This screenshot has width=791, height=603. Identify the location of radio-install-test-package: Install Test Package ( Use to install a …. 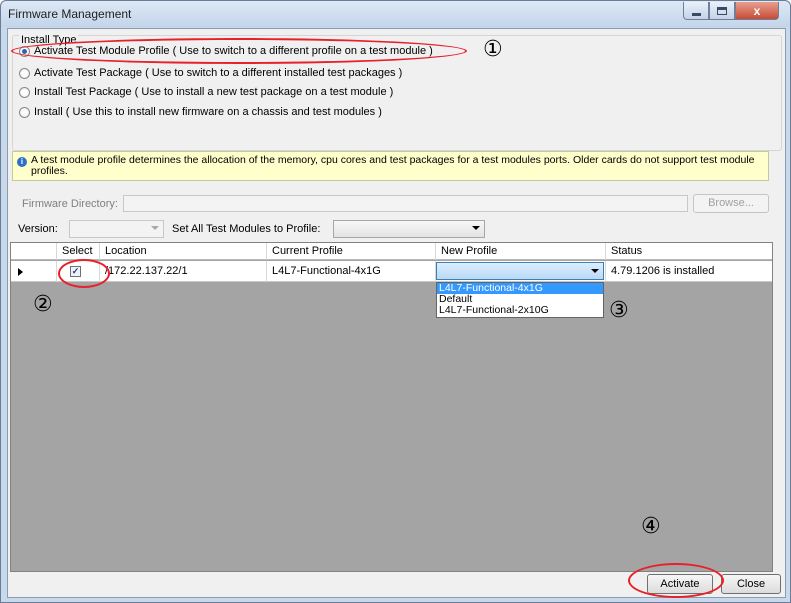
(206, 92).